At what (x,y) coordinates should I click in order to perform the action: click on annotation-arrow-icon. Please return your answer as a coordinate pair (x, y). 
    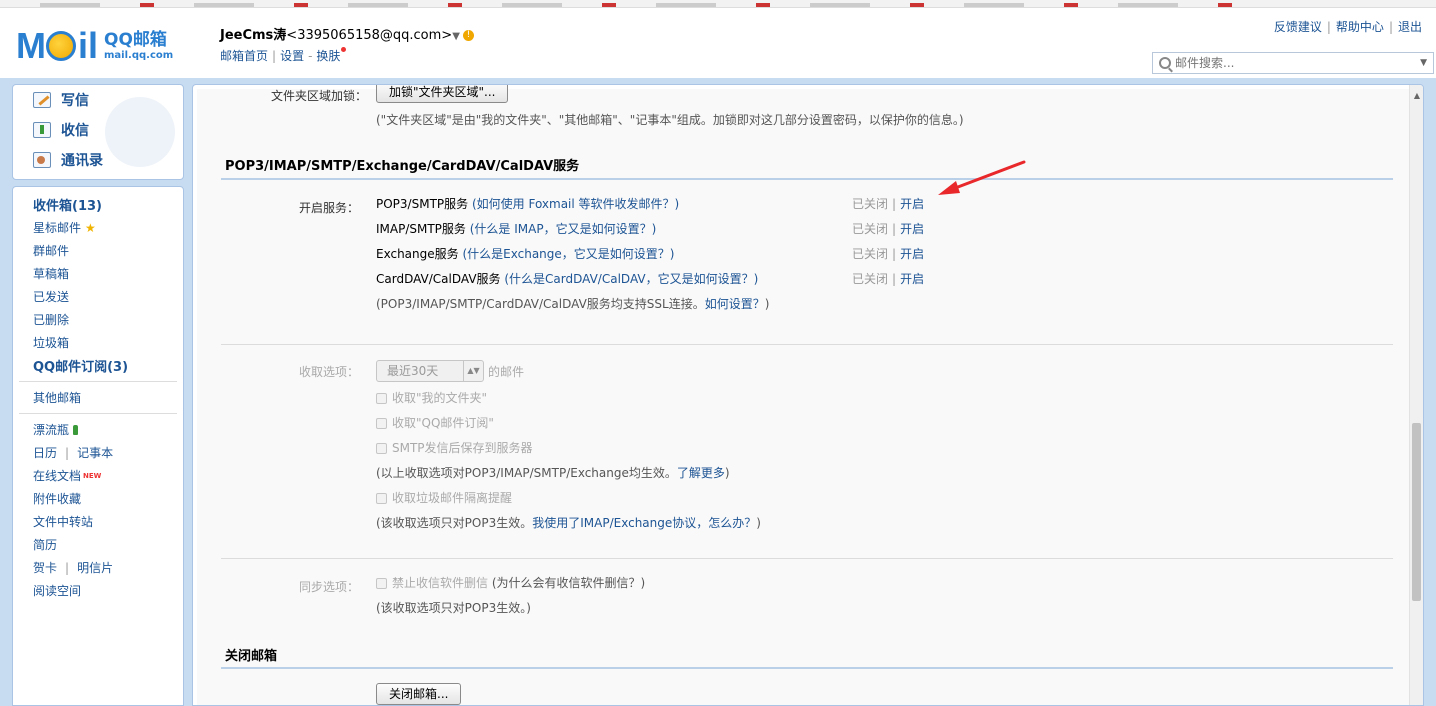
    Looking at the image, I should click on (982, 177).